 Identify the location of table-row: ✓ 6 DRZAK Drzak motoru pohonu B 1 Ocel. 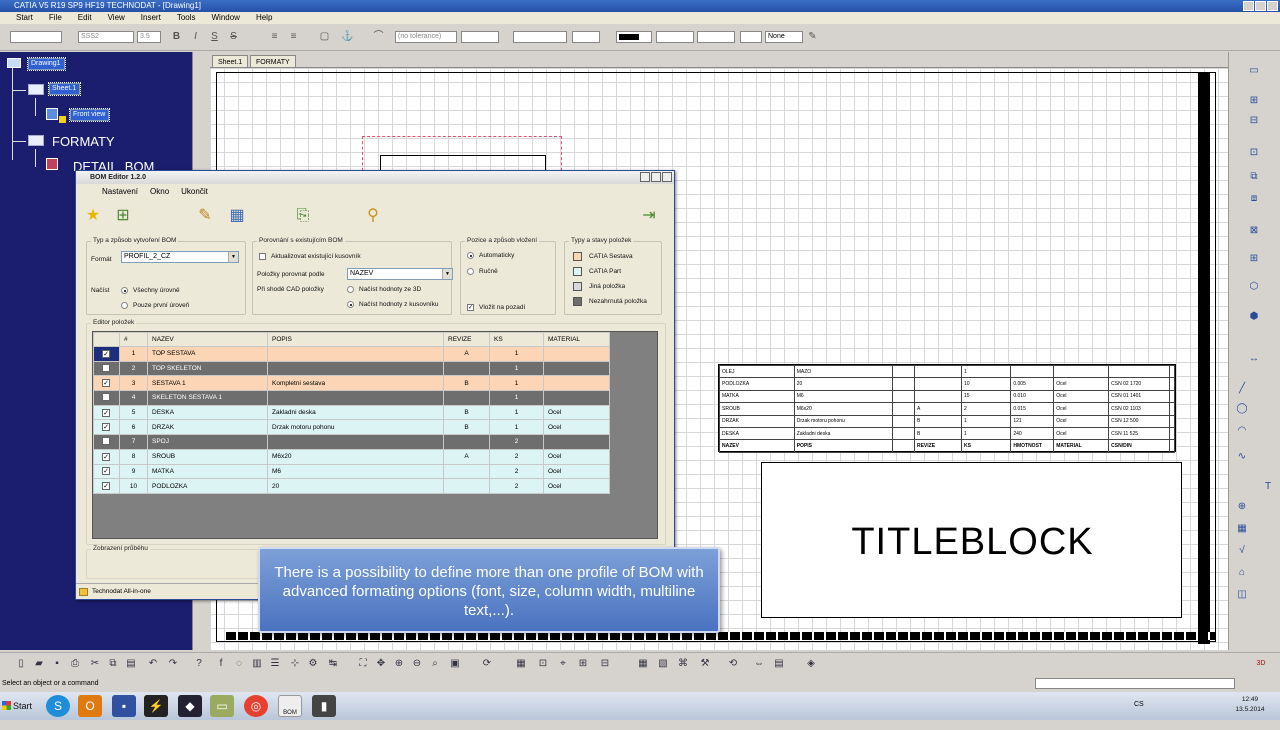
(351, 427).